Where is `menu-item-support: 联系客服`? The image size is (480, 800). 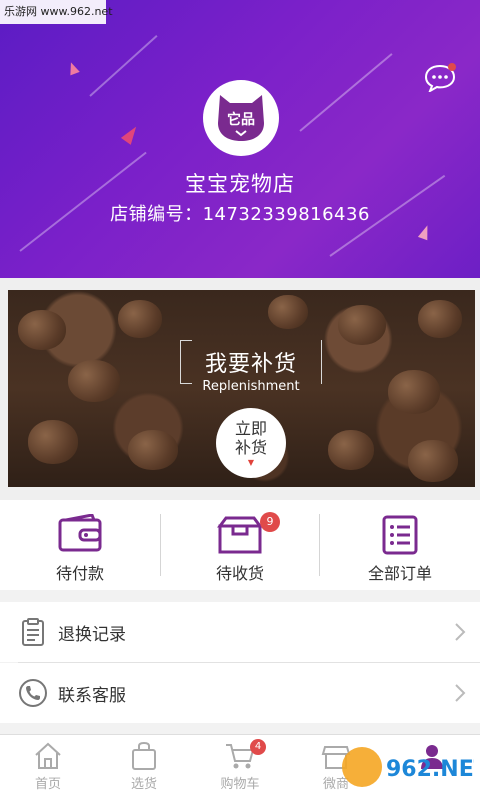
menu-item-support: 联系客服 is located at coordinates (240, 693).